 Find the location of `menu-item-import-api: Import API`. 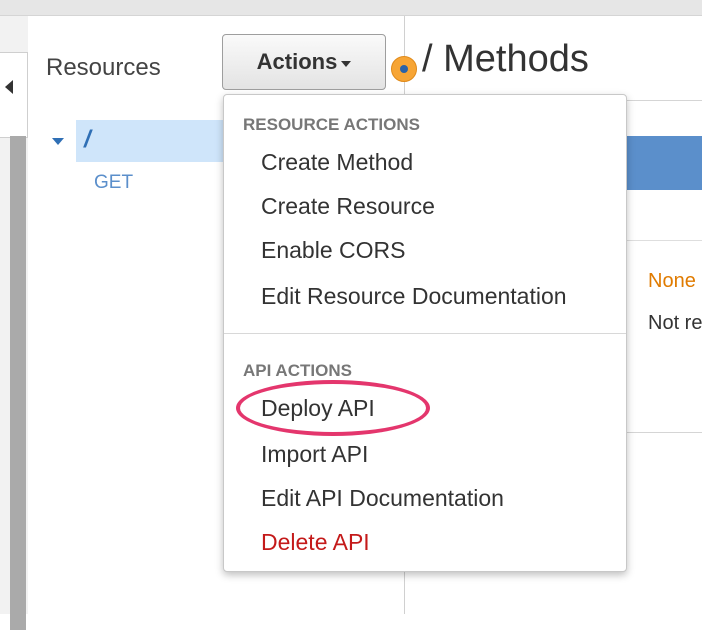

menu-item-import-api: Import API is located at coordinates (314, 454).